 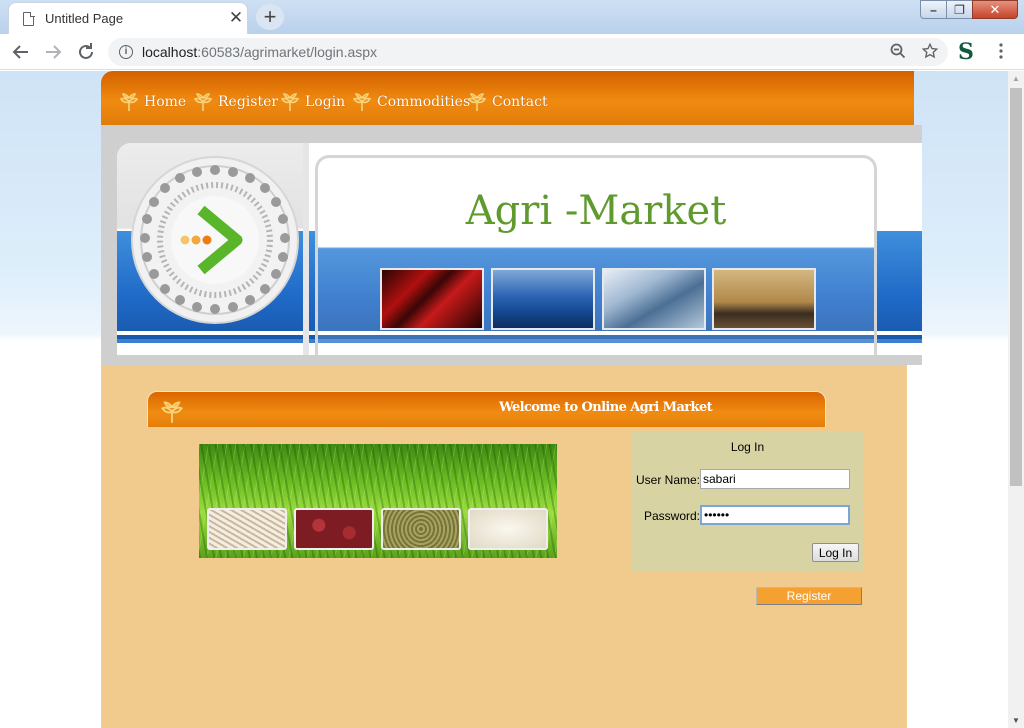 What do you see at coordinates (128, 18) in the screenshot?
I see `browser-tab: Untitled Page ✕` at bounding box center [128, 18].